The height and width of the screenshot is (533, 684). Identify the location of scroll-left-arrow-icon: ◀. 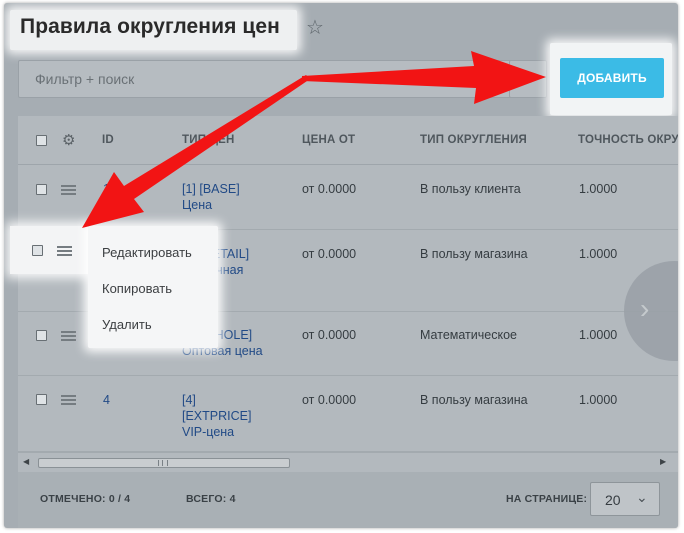
(26, 461).